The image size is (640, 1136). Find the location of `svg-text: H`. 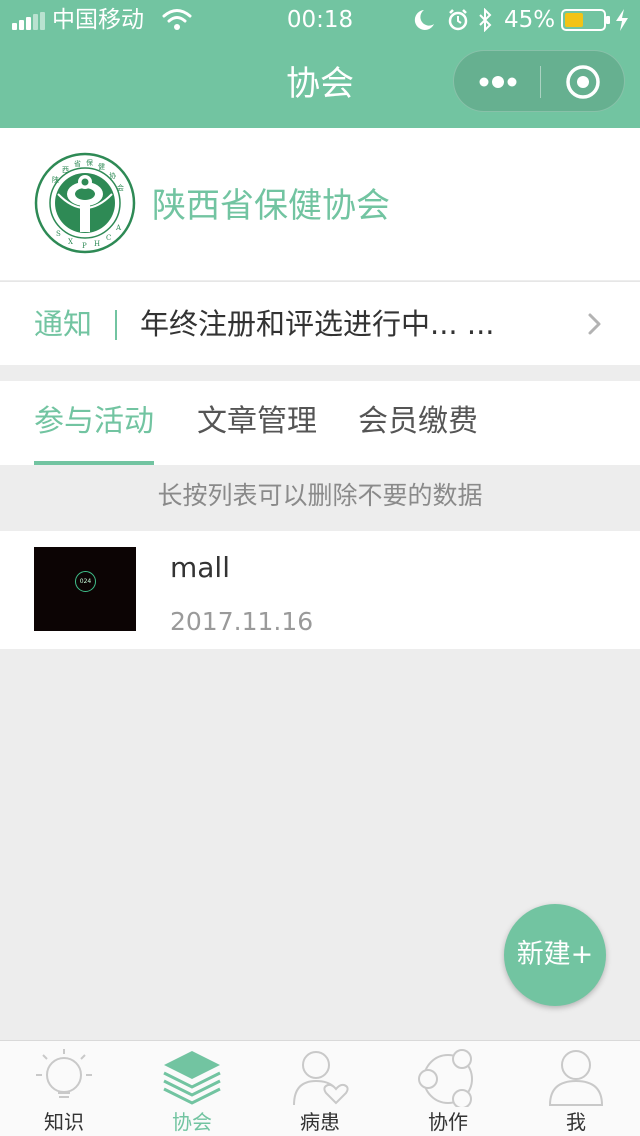

svg-text: H is located at coordinates (97, 244).